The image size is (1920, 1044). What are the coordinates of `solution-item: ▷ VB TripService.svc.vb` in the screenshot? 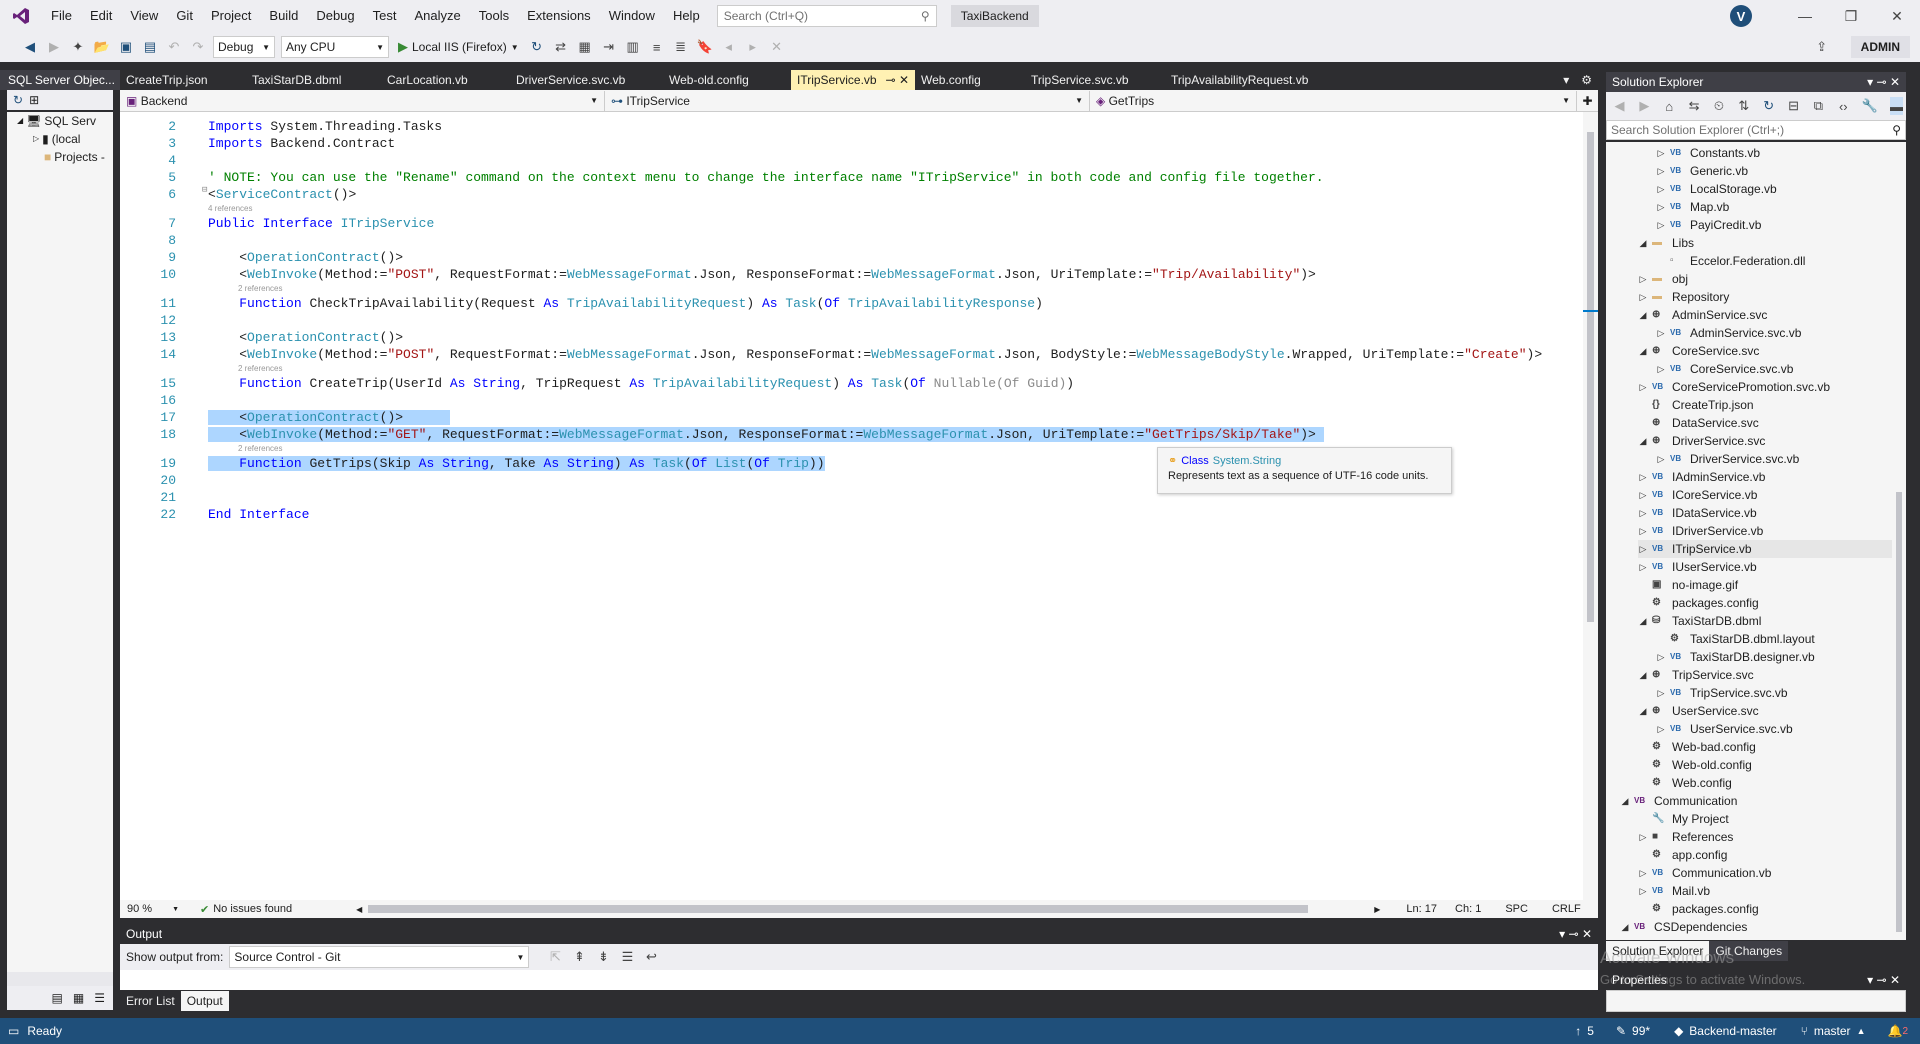 It's located at (1722, 693).